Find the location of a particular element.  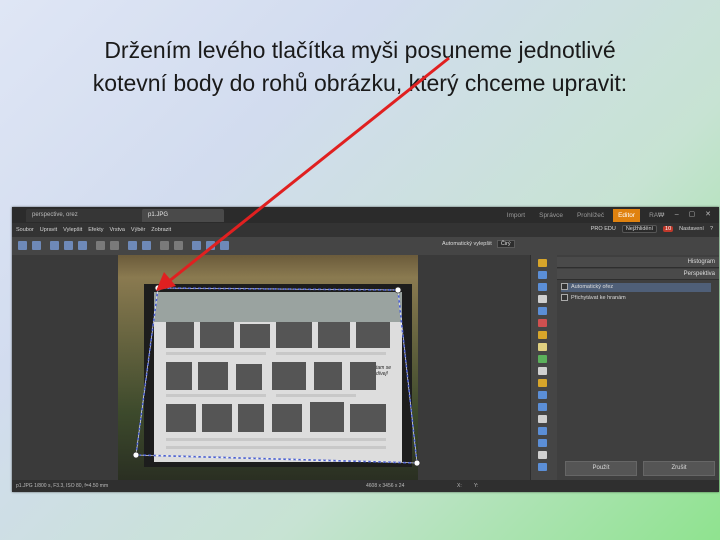

perspective-outline-white is located at coordinates (276, 375).